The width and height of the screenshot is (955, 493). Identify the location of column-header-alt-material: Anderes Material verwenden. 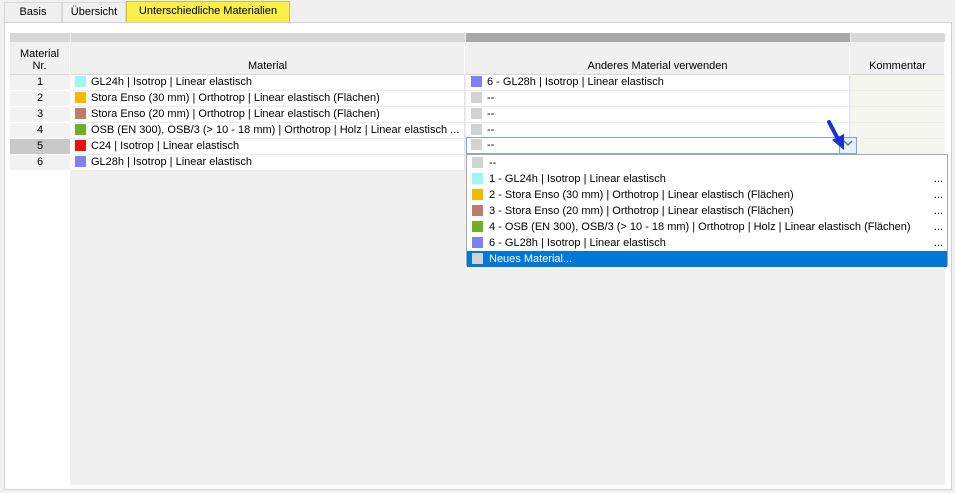
(658, 58).